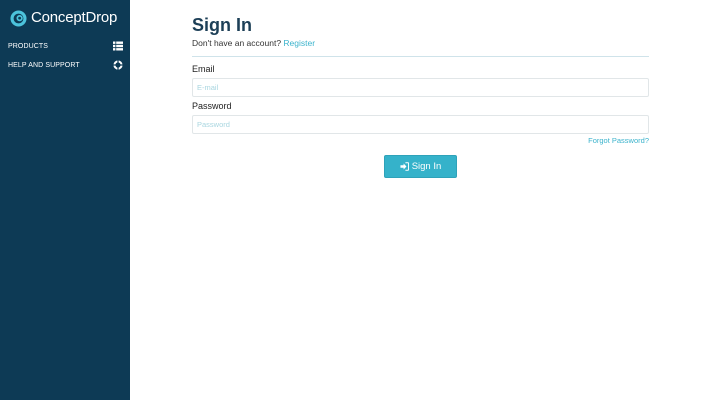 The height and width of the screenshot is (400, 711). I want to click on brand-logo: ConceptDrop, so click(63, 18).